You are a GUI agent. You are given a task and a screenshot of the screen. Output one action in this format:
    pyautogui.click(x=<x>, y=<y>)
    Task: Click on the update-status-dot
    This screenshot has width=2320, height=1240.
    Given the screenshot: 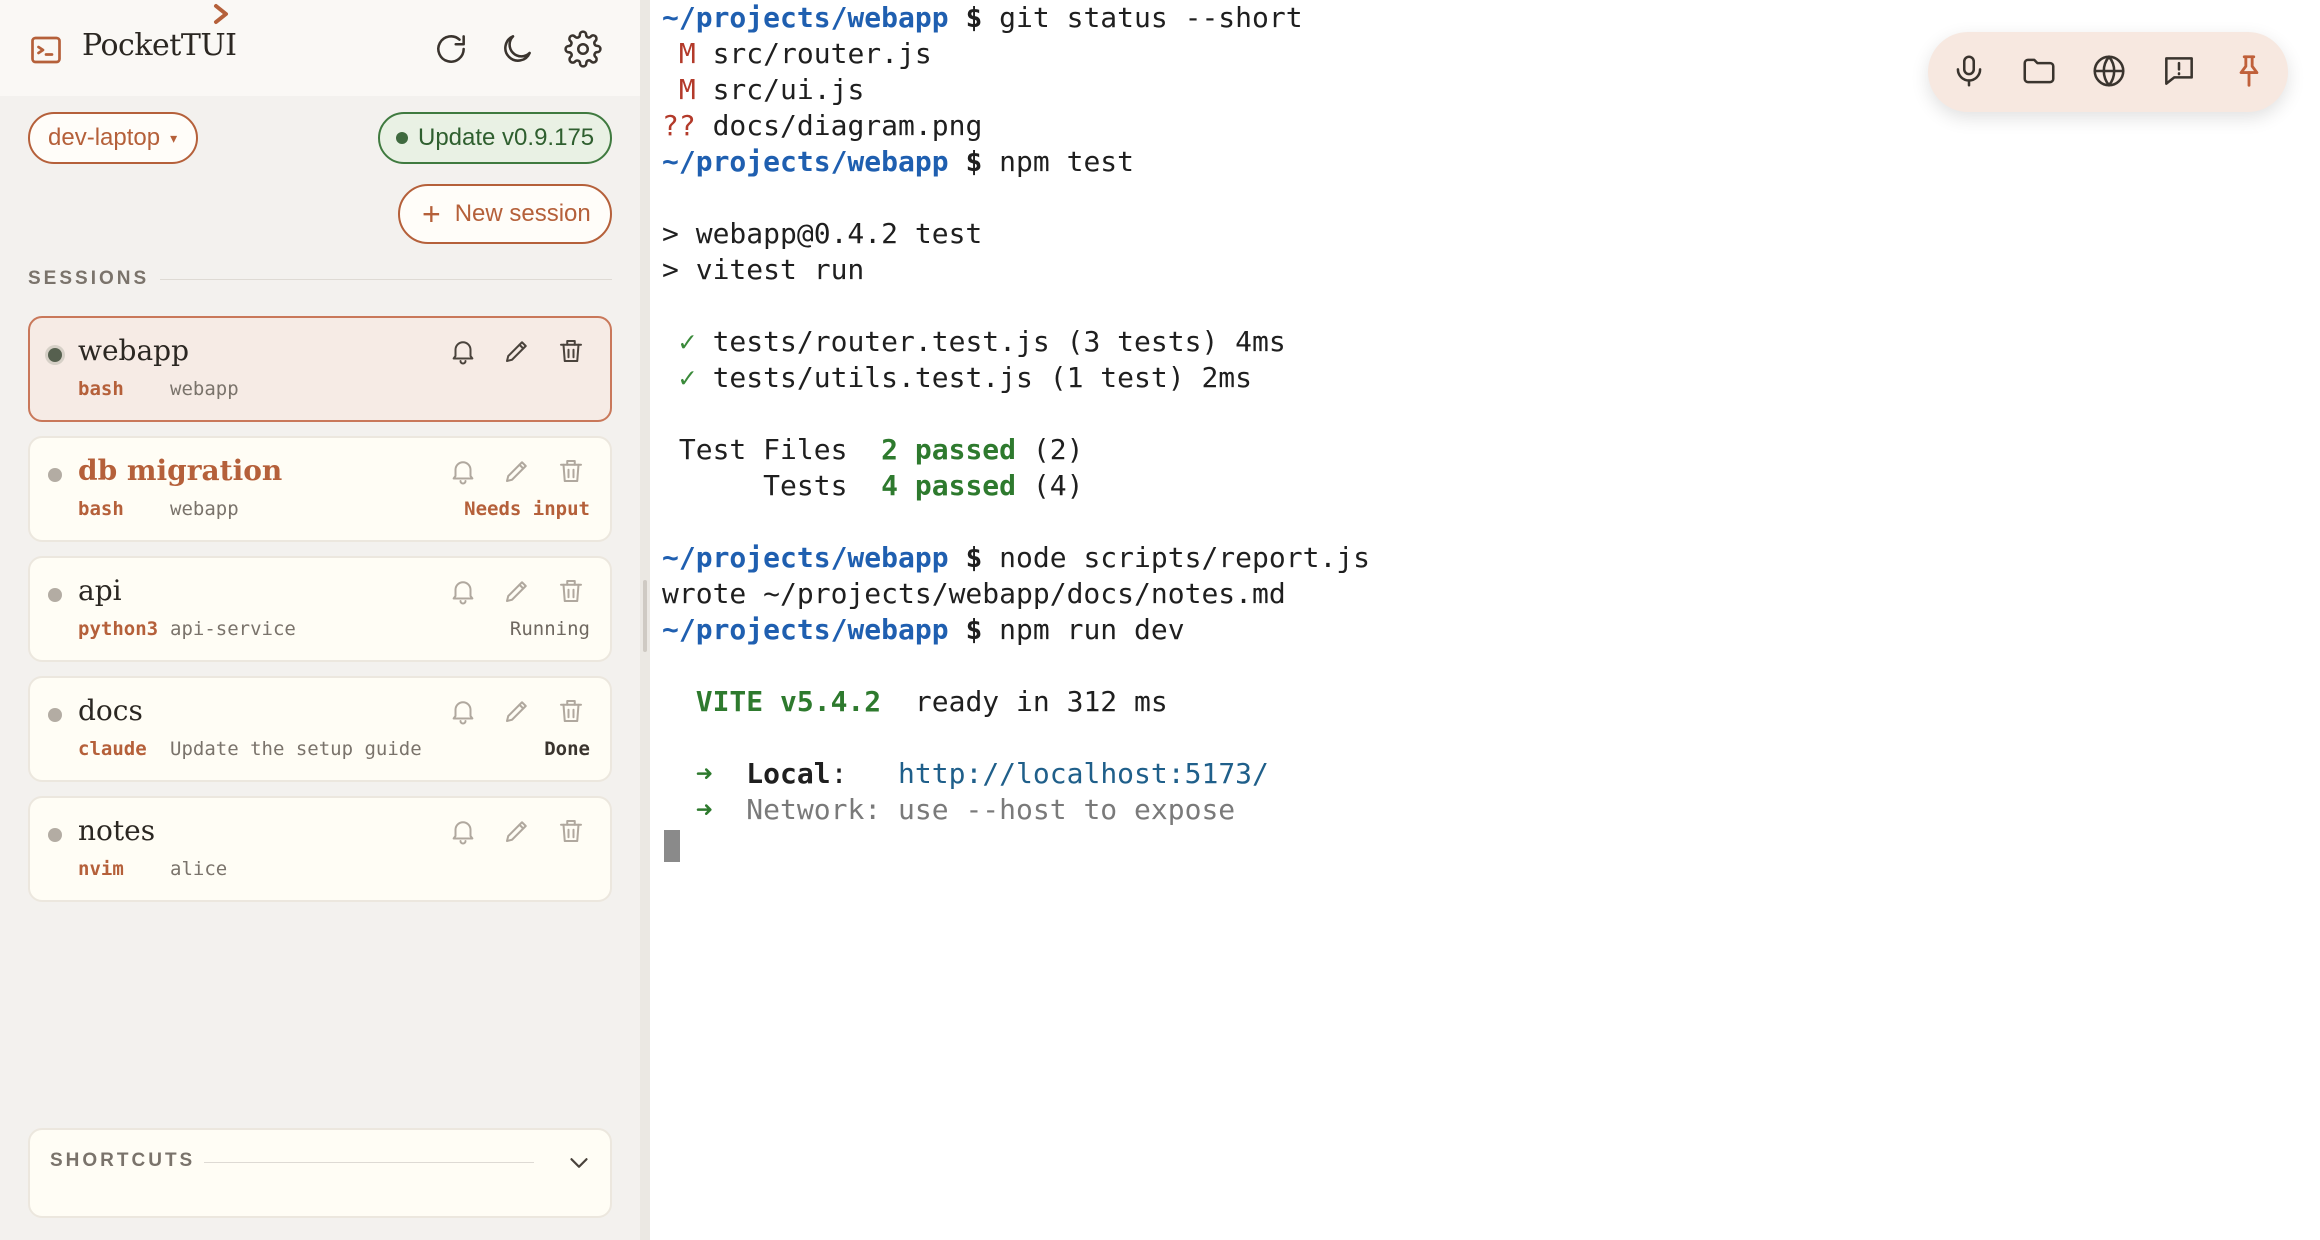 What is the action you would take?
    pyautogui.click(x=402, y=138)
    